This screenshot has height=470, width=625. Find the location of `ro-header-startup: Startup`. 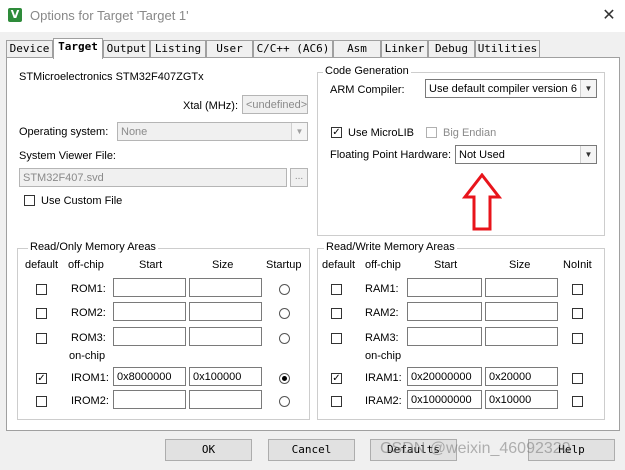

ro-header-startup: Startup is located at coordinates (284, 265).